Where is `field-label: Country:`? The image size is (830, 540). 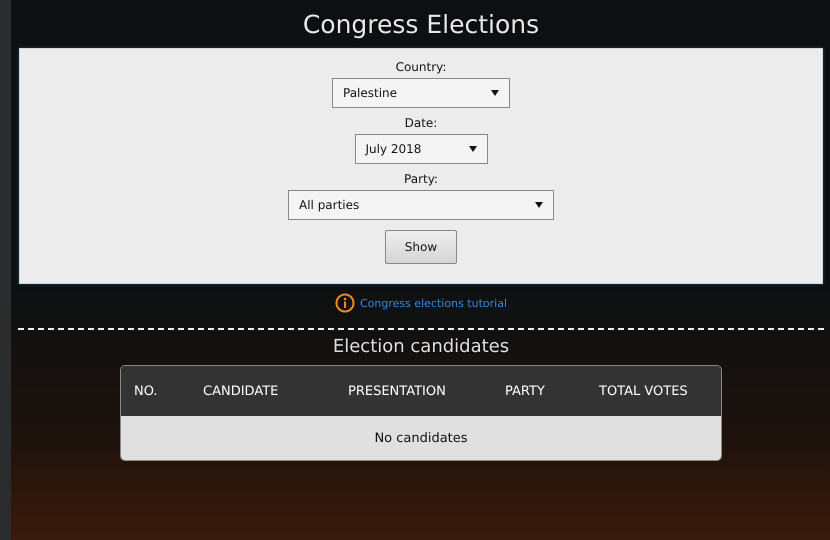
field-label: Country: is located at coordinates (421, 67).